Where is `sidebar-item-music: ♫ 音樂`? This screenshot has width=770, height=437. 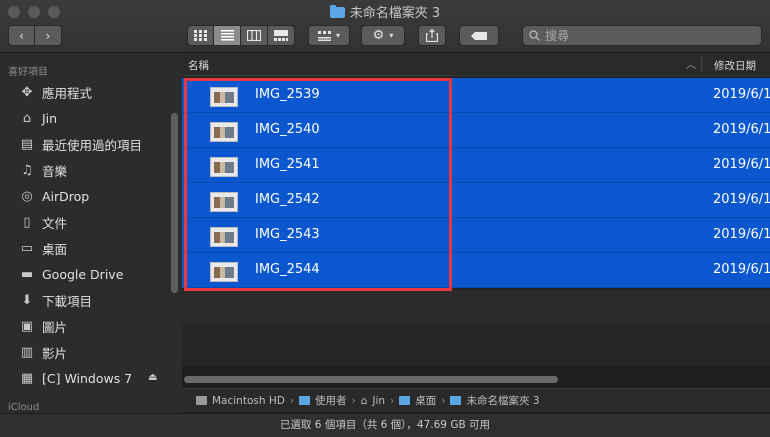
sidebar-item-music: ♫ 音樂 is located at coordinates (42, 170).